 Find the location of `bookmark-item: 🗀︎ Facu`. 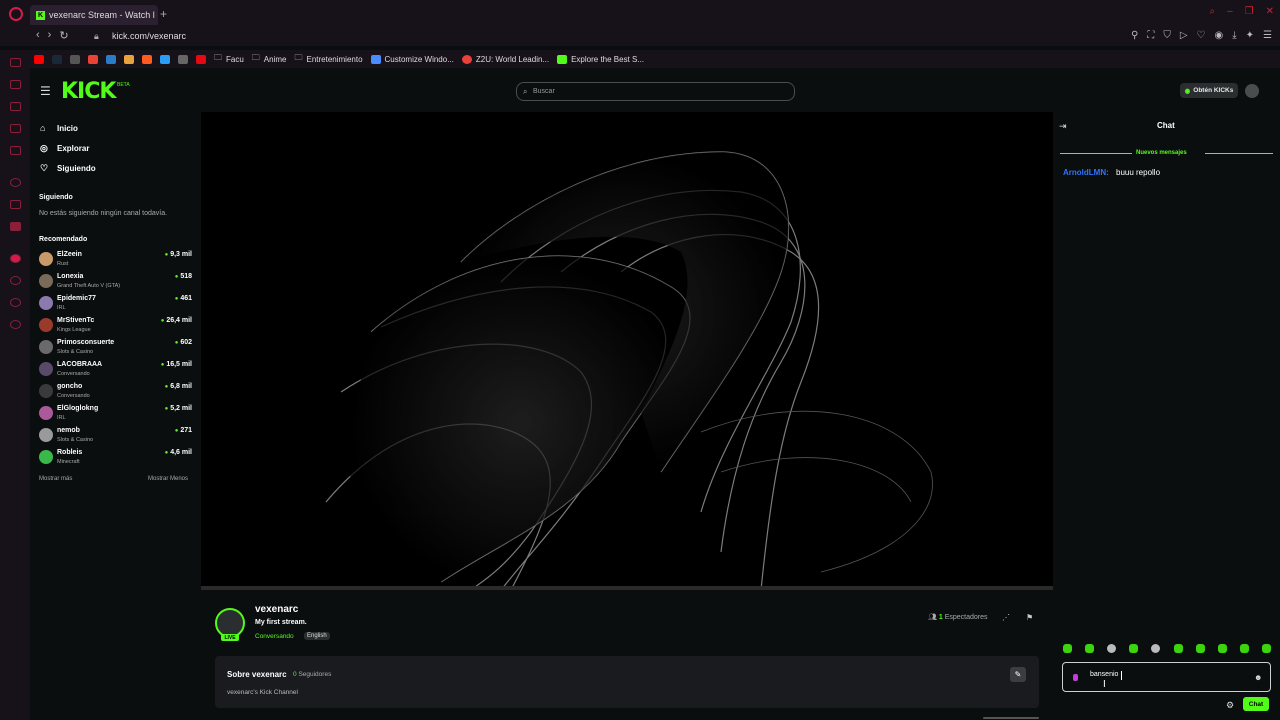

bookmark-item: 🗀︎ Facu is located at coordinates (229, 59).